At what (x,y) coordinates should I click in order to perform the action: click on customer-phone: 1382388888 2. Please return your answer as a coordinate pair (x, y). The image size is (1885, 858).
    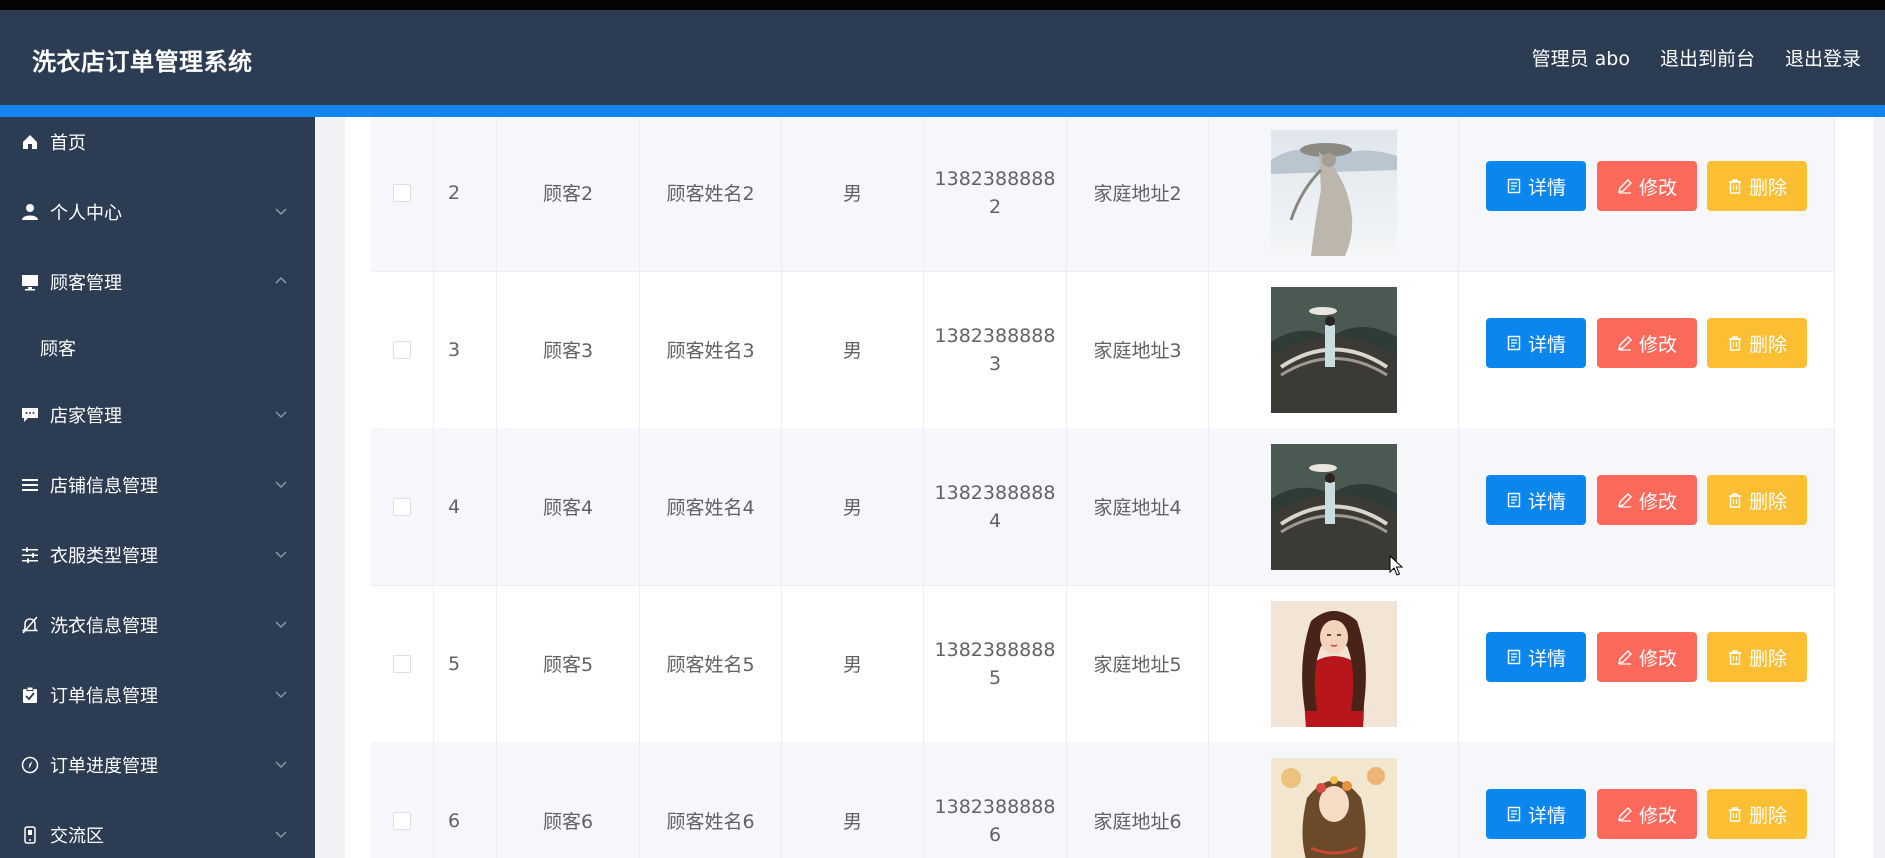
    Looking at the image, I should click on (995, 194).